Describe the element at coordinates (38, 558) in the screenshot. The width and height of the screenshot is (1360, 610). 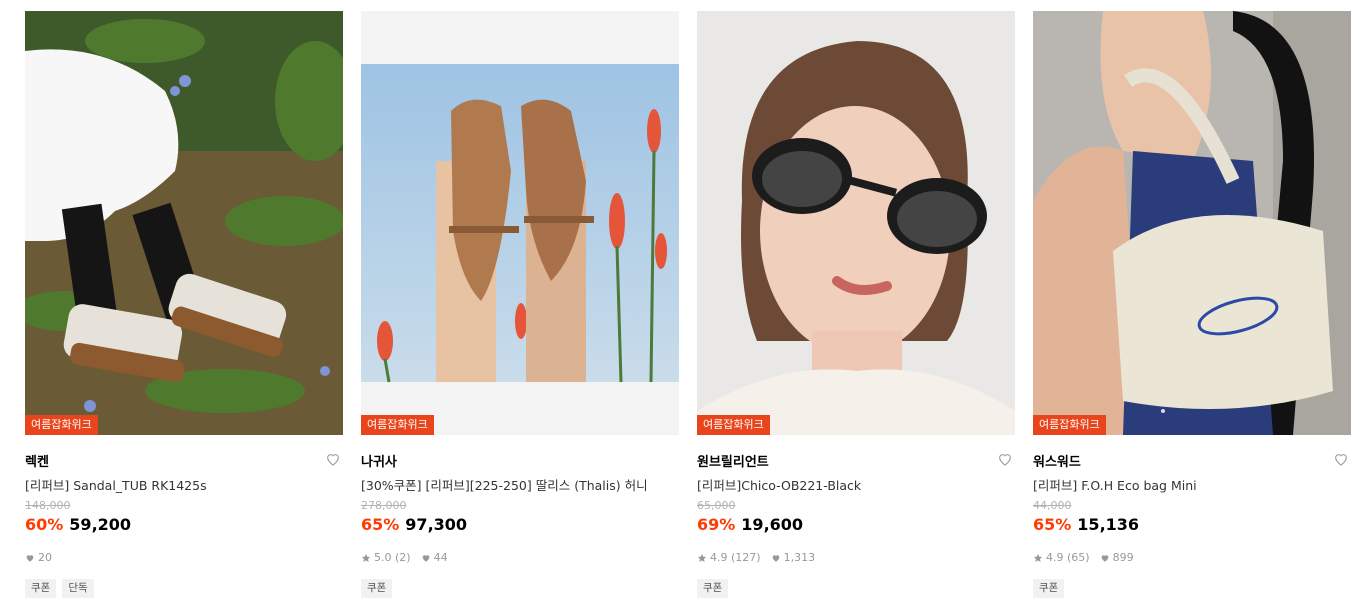
I see `likes-count: 20` at that location.